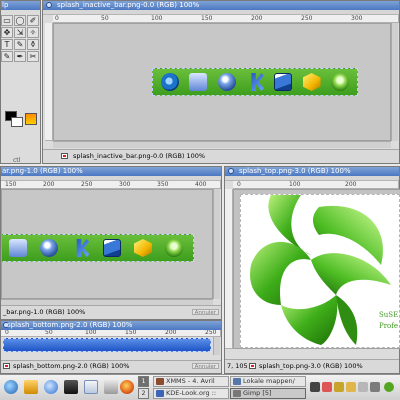  Describe the element at coordinates (139, 156) in the screenshot. I see `status-text: splash_inactive_bar.png-0.0 (RGB) 100%` at that location.